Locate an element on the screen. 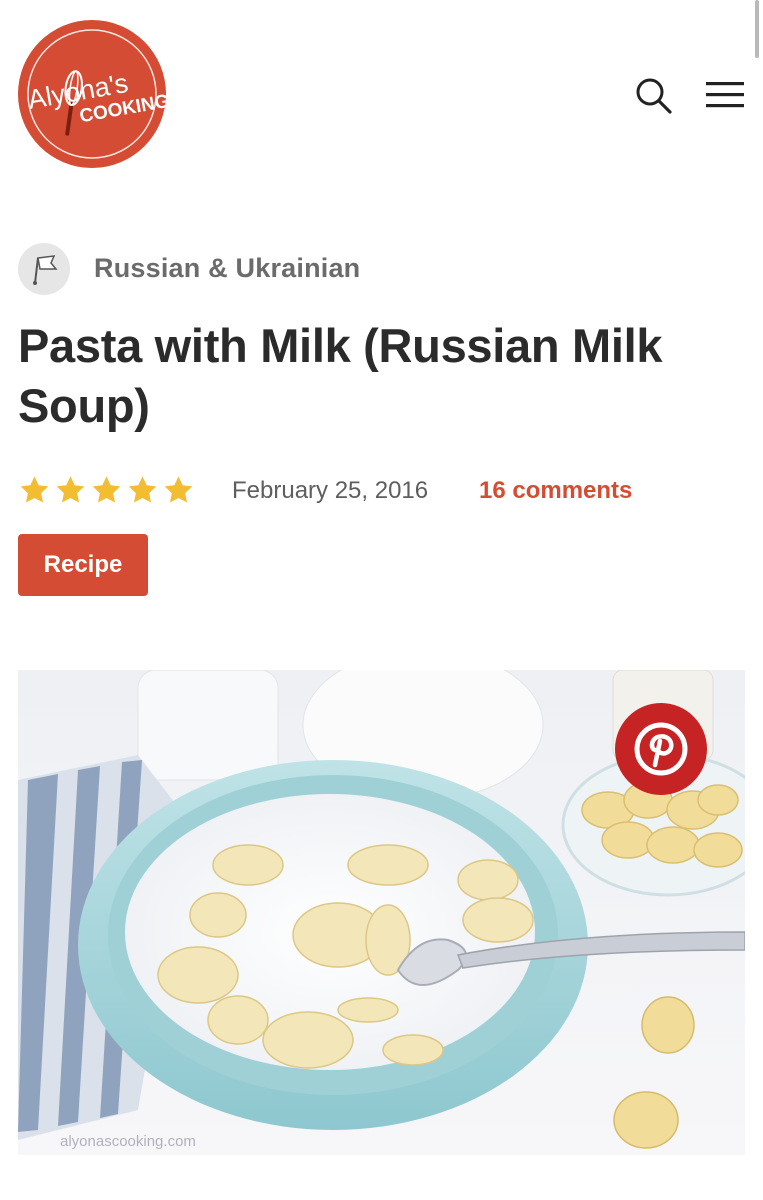  search-icon is located at coordinates (654, 96).